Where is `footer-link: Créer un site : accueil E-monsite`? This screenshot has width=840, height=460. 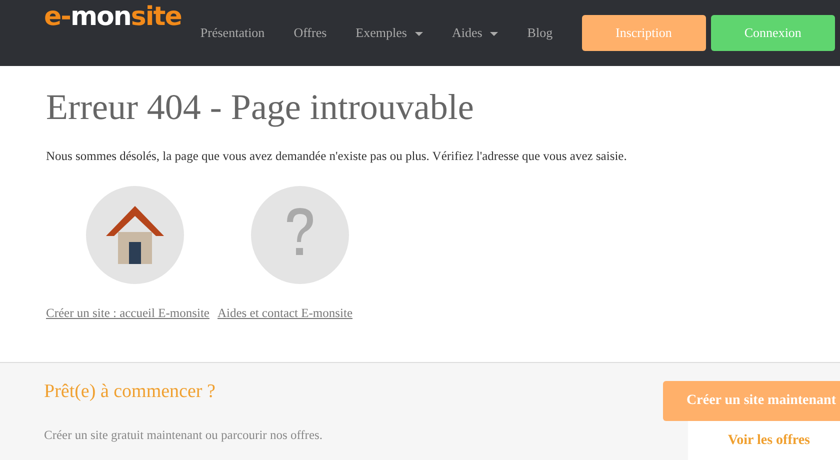
footer-link: Créer un site : accueil E-monsite is located at coordinates (128, 313).